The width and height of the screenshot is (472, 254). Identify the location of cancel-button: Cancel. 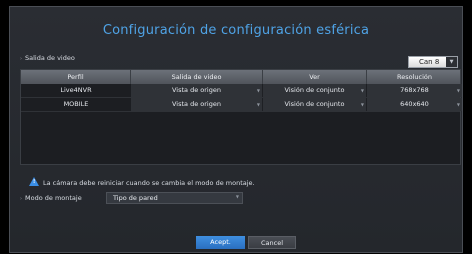
(272, 242).